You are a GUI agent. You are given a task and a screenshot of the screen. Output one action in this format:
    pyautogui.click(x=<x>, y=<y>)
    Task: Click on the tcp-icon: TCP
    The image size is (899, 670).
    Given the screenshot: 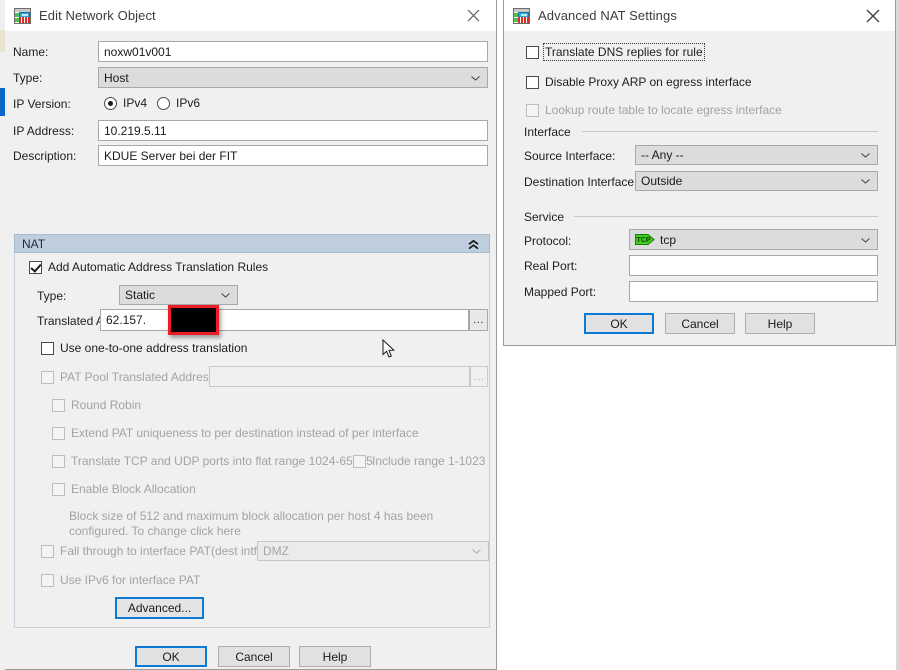 What is the action you would take?
    pyautogui.click(x=645, y=239)
    